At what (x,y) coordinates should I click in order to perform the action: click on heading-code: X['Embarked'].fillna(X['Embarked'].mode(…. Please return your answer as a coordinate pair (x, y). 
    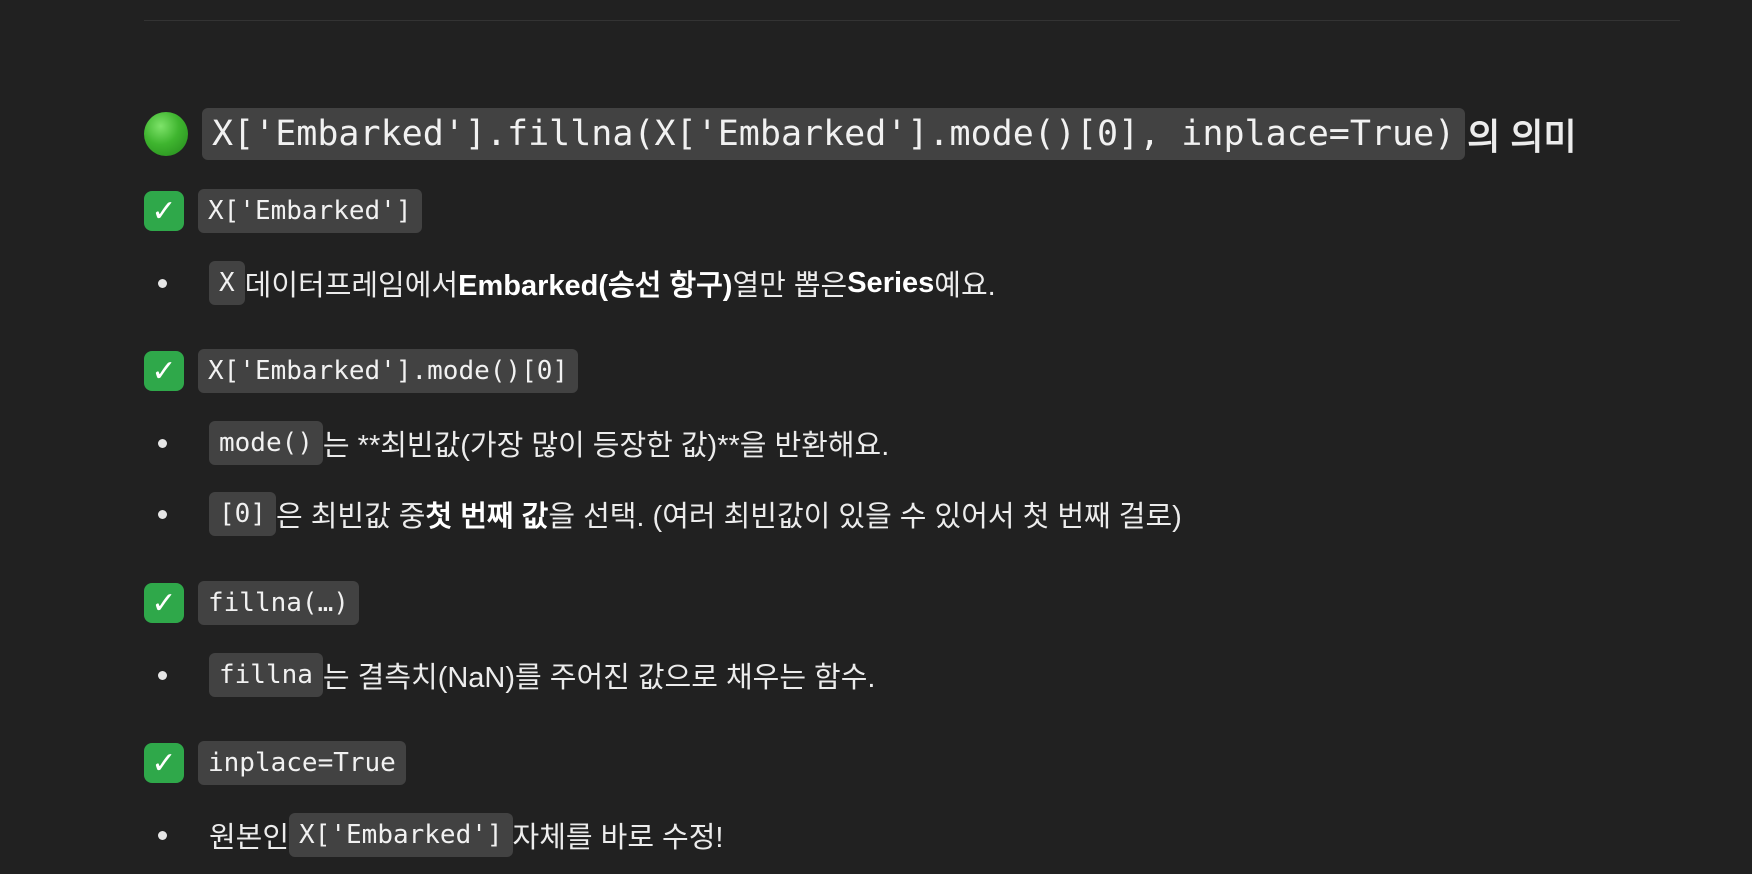
    Looking at the image, I should click on (834, 134).